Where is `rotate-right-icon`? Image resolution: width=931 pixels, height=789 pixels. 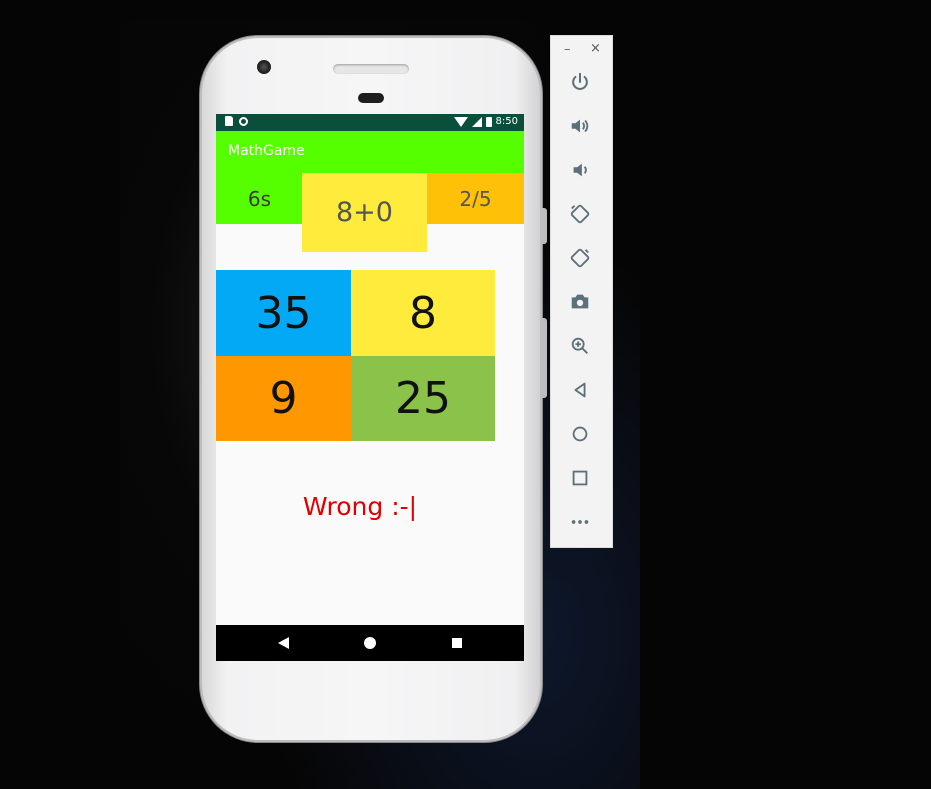 rotate-right-icon is located at coordinates (580, 258).